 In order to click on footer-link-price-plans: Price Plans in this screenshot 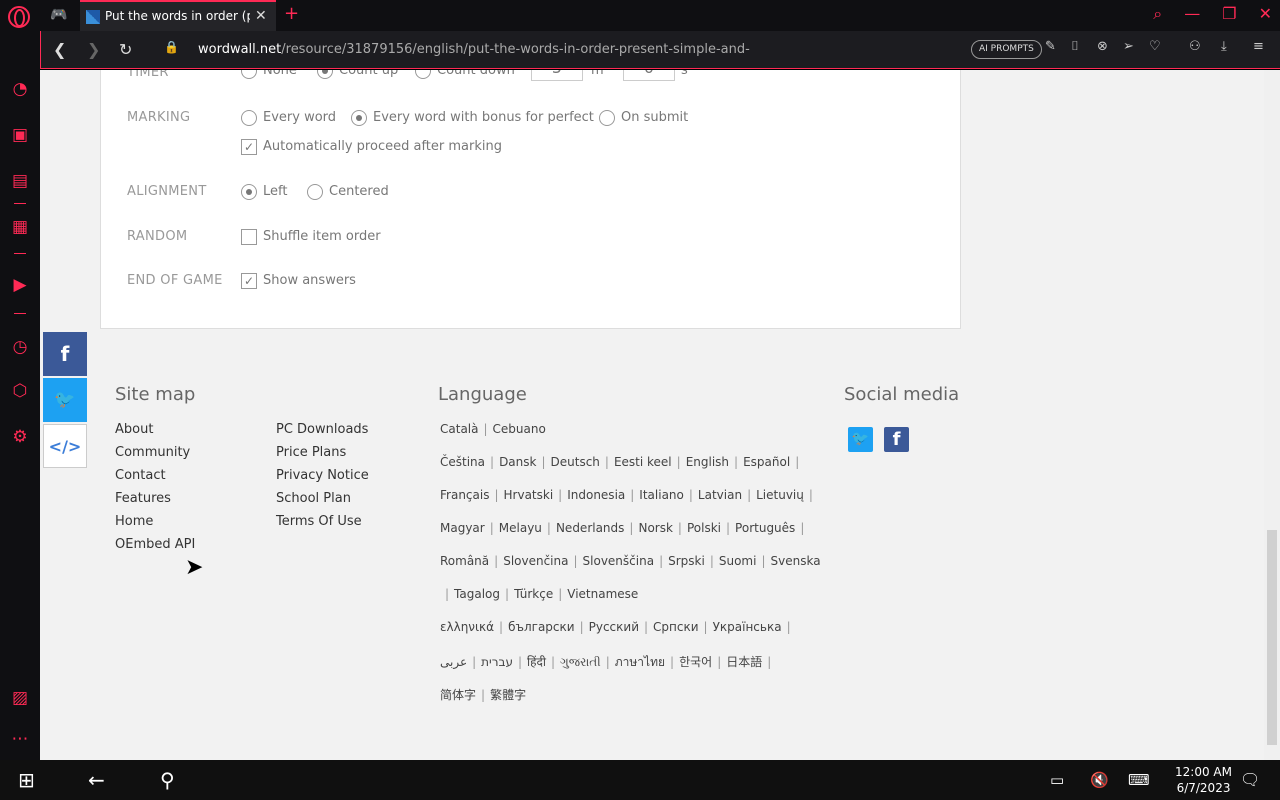, I will do `click(311, 452)`.